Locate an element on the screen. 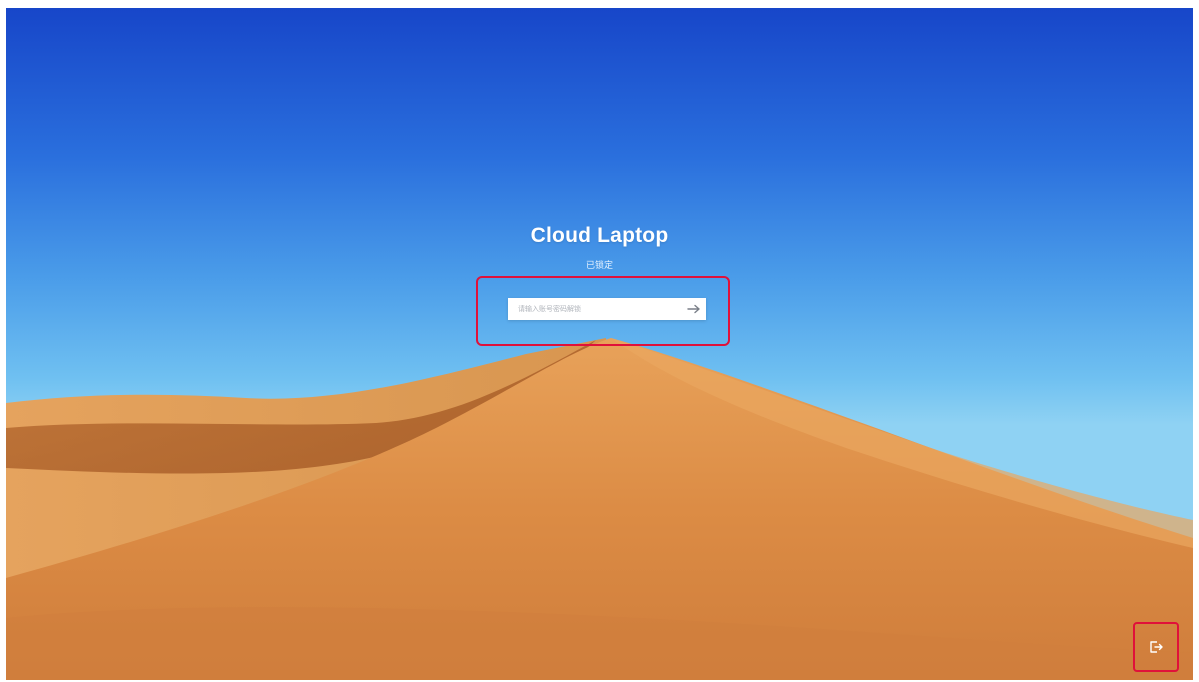  arrow-right-icon is located at coordinates (693, 309).